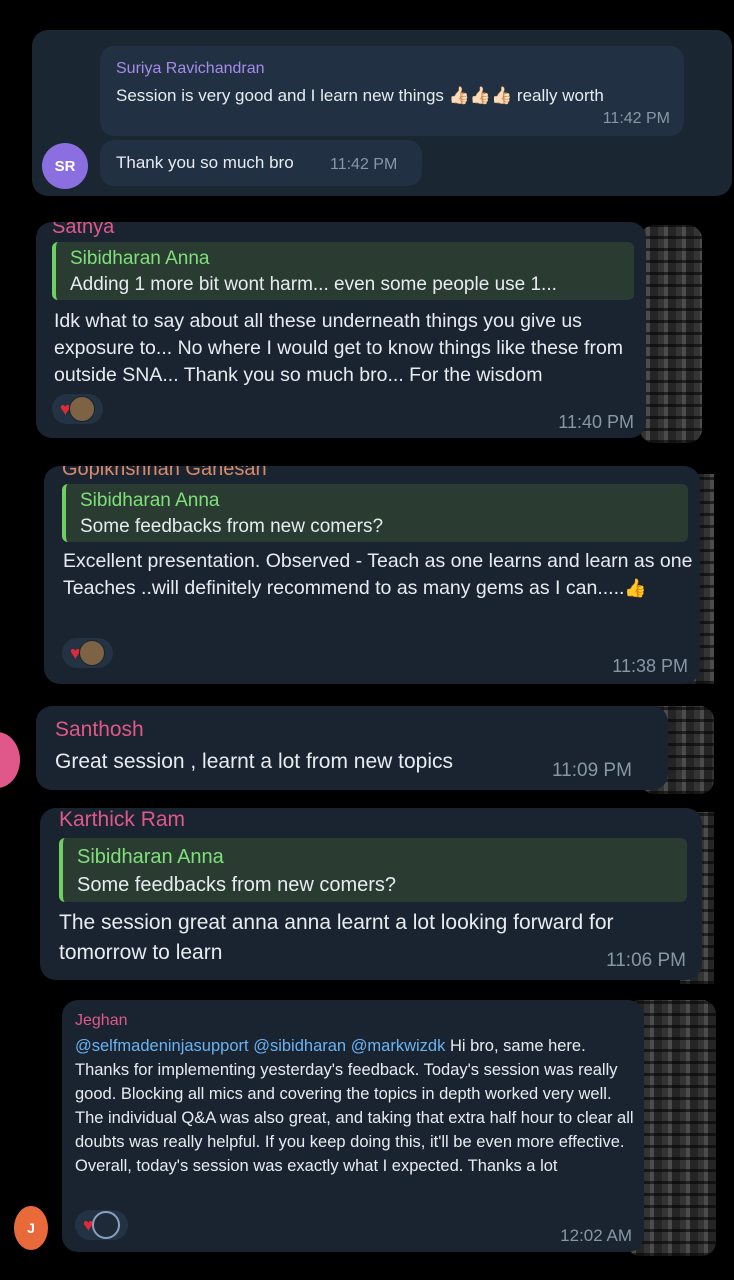 This screenshot has height=1280, width=734. I want to click on avatar-jeghan: J, so click(31, 1228).